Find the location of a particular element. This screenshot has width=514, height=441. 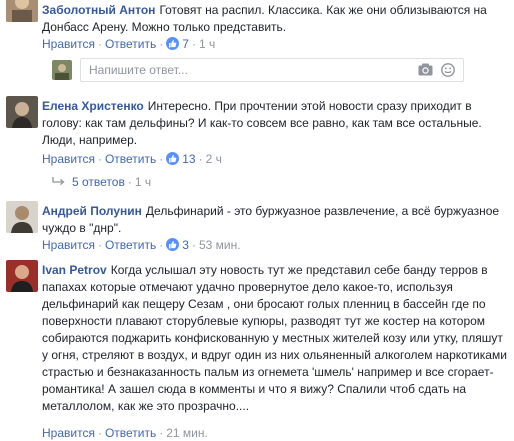

comment-time: 1 ч is located at coordinates (207, 44).